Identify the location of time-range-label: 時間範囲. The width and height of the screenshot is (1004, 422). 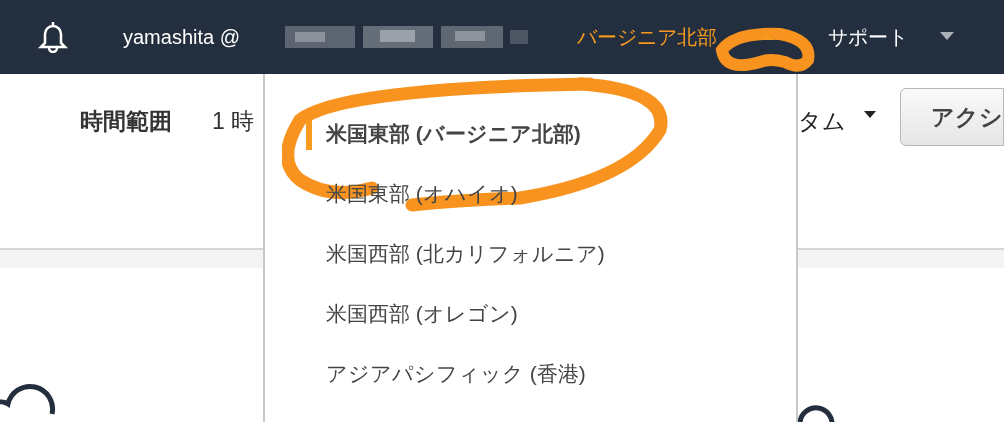
(126, 121).